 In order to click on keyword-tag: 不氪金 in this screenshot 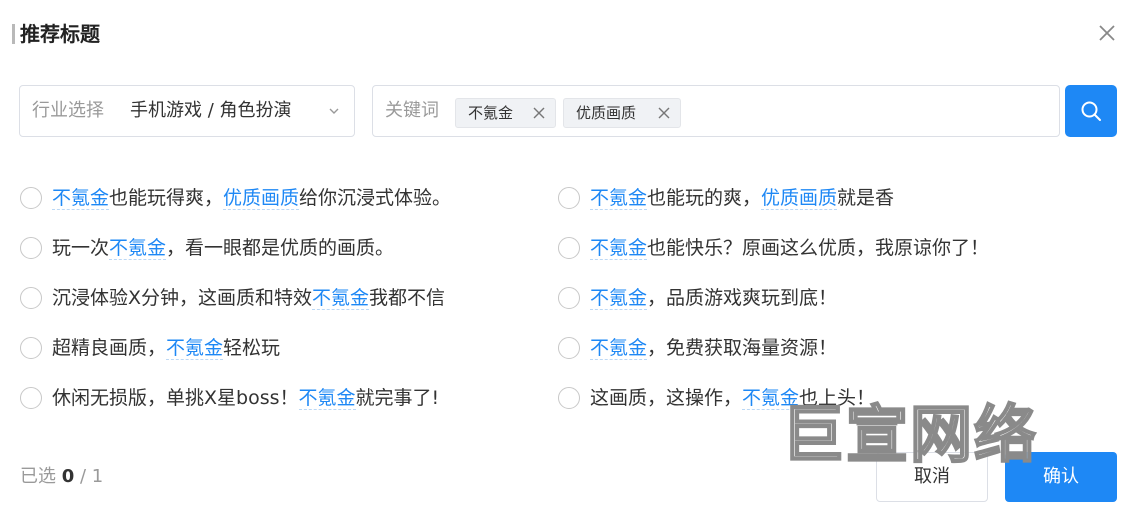, I will do `click(505, 113)`.